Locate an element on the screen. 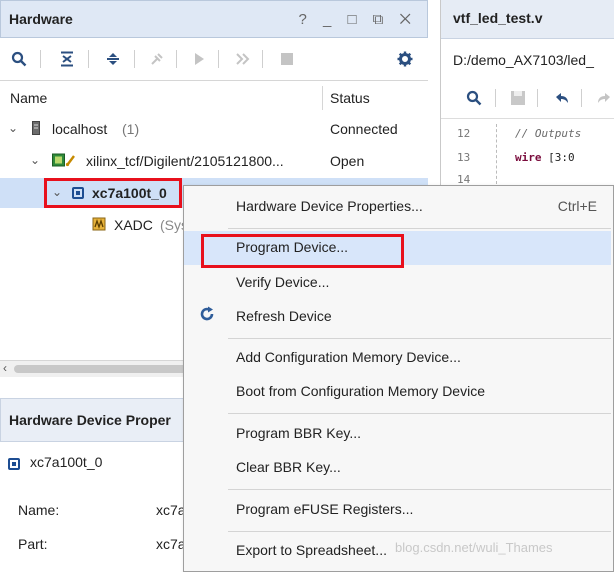 The width and height of the screenshot is (614, 572). device-name: xc7a100t_0 is located at coordinates (66, 462).